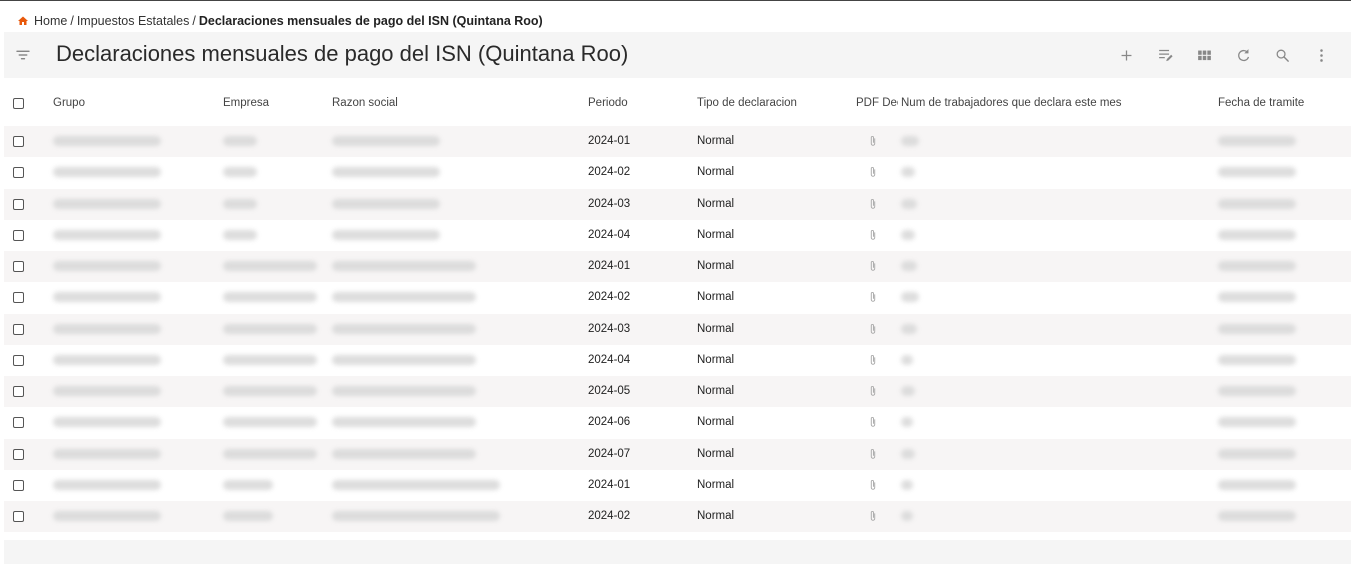 This screenshot has width=1351, height=564. I want to click on column-header-razon-social: Razon social, so click(365, 103).